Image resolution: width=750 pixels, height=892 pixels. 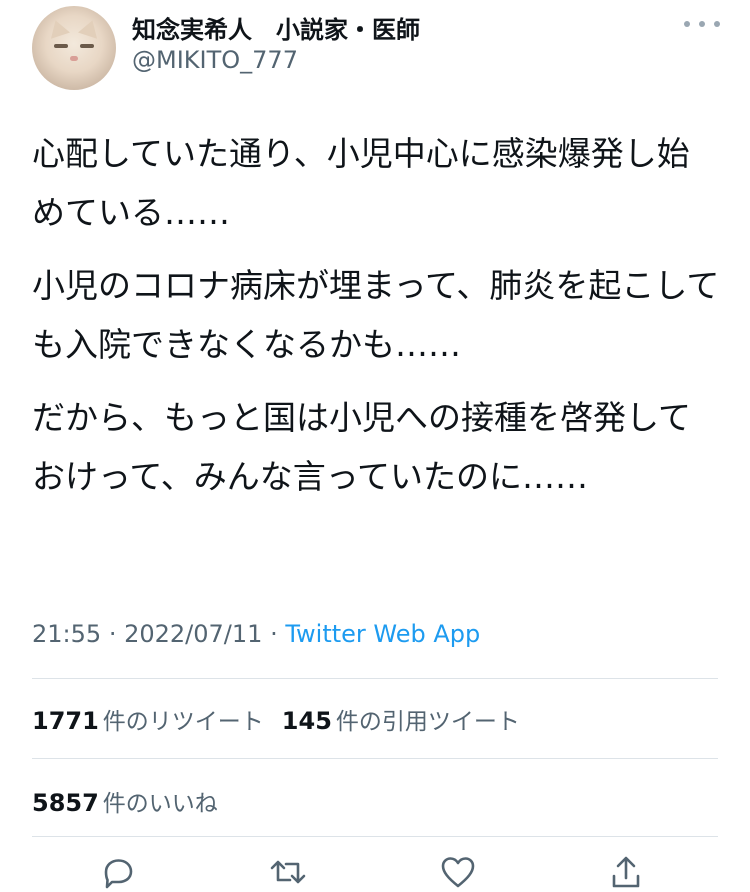 What do you see at coordinates (160, 804) in the screenshot?
I see `likes-label: 件のいいね` at bounding box center [160, 804].